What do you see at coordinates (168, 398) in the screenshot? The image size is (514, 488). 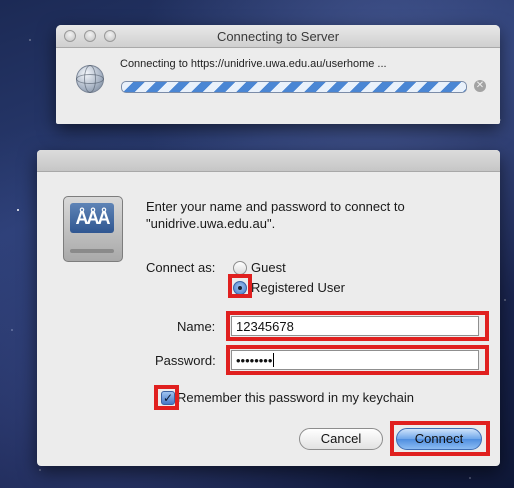 I see `remember-password-checkbox: ✓` at bounding box center [168, 398].